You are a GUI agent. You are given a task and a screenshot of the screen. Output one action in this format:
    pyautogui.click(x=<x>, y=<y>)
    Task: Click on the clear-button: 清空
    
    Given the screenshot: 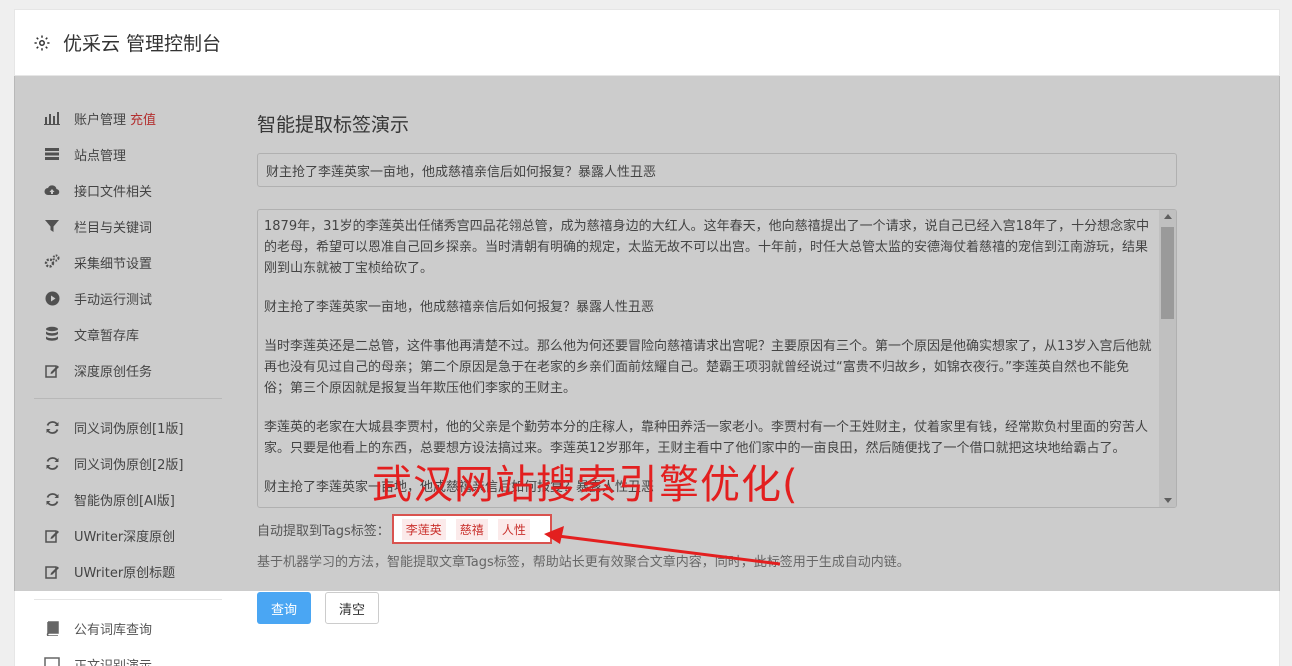 What is the action you would take?
    pyautogui.click(x=352, y=608)
    